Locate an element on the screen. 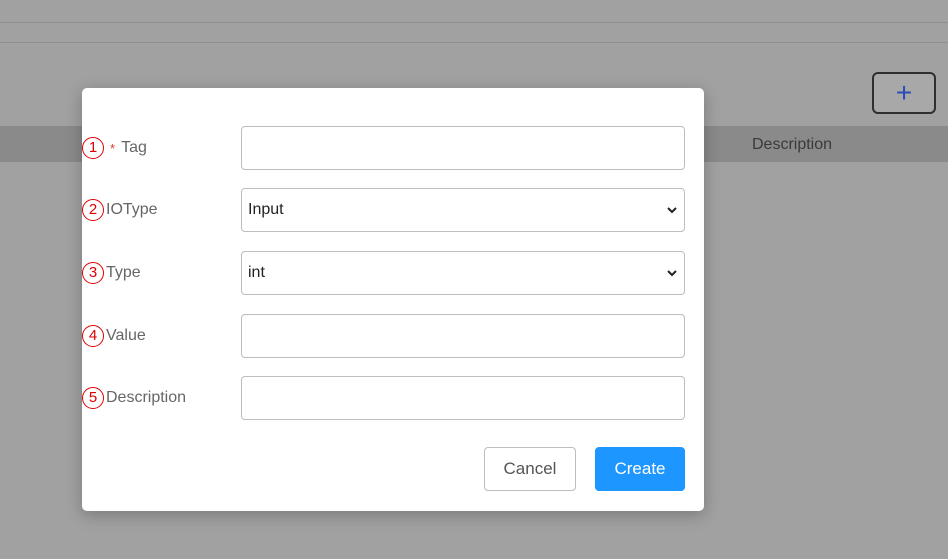  form-row-tag: 1 * Tag is located at coordinates (393, 148).